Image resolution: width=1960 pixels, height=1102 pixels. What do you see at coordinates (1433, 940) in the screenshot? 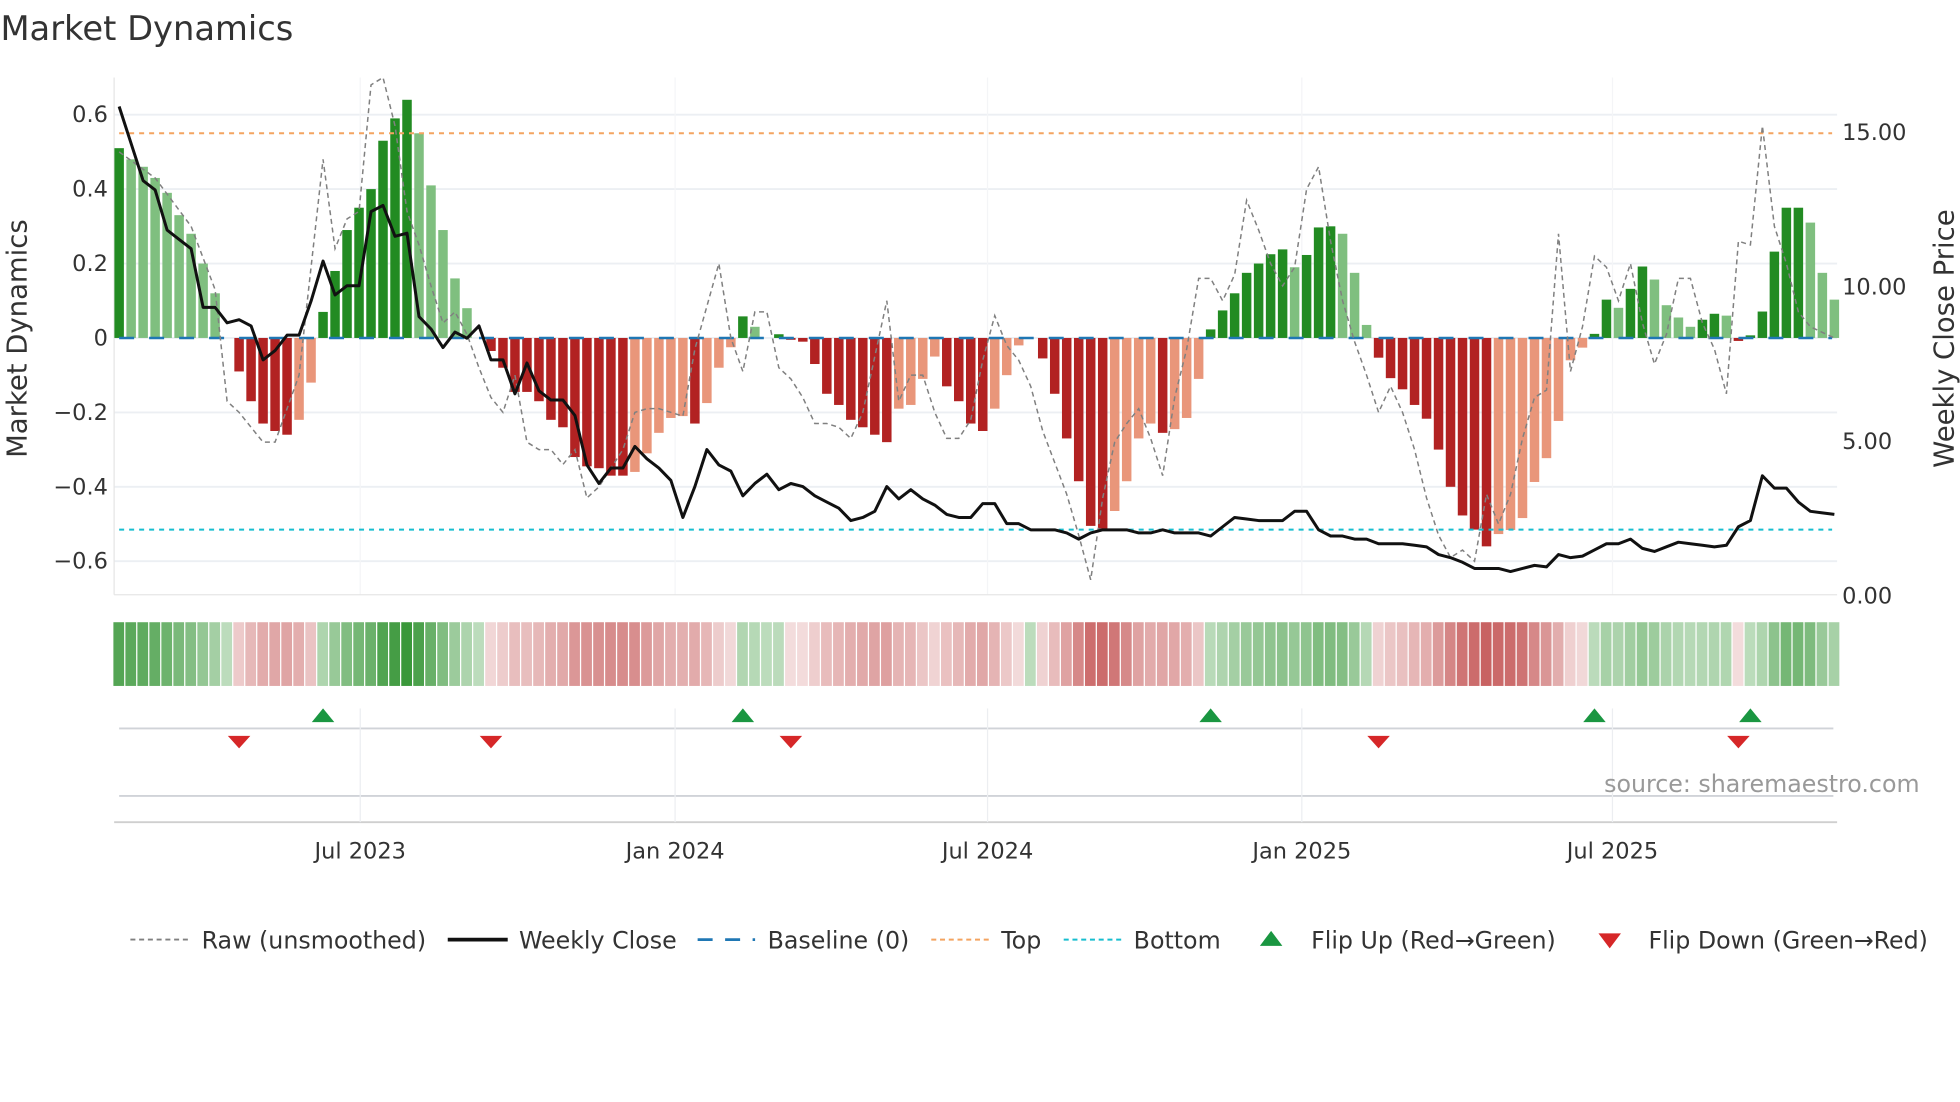
I see `legend-label-up: Flip Up (Red→Green)` at bounding box center [1433, 940].